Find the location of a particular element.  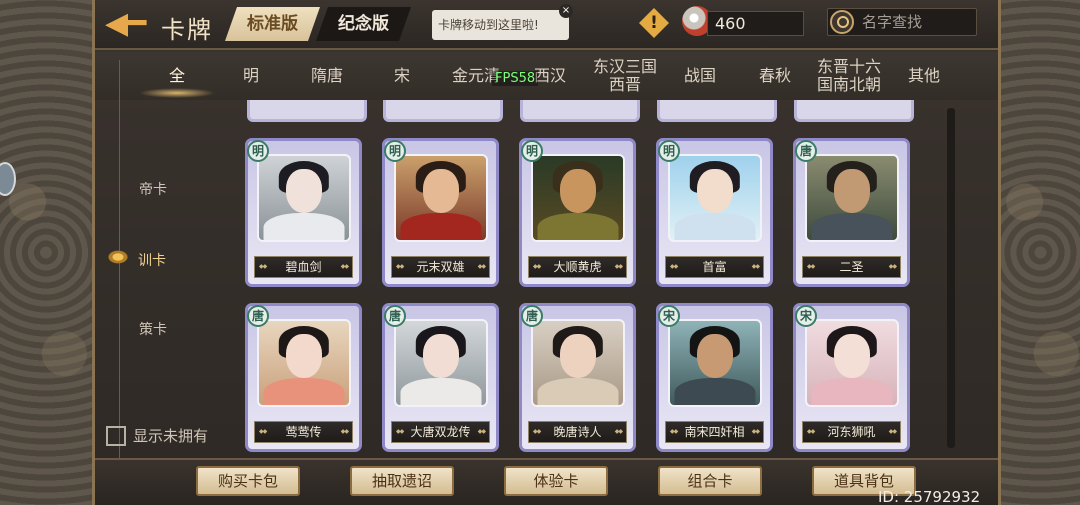

era-tab-bar: 全 明 隋唐 宋 金元清 西汉 东汉三国西晋 战国 春秋 东晋十六国南北朝 其他 is located at coordinates (546, 76).